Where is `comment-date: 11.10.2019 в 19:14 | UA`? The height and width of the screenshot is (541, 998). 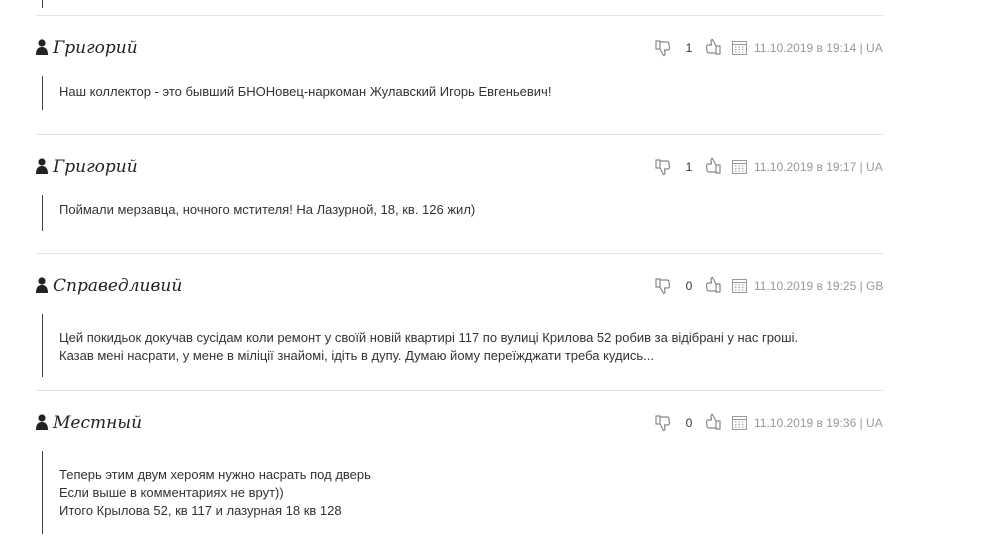 comment-date: 11.10.2019 в 19:14 | UA is located at coordinates (818, 48).